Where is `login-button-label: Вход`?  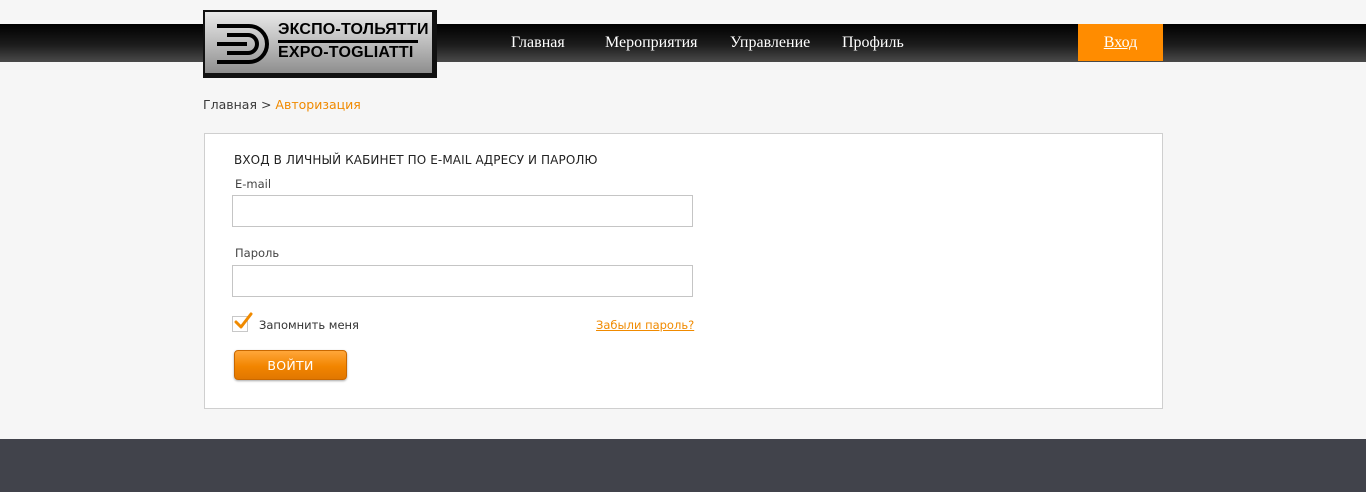
login-button-label: Вход is located at coordinates (1120, 42).